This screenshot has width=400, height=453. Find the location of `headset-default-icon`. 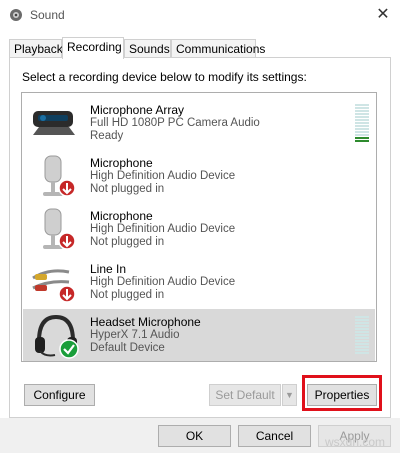

headset-default-icon is located at coordinates (57, 336).